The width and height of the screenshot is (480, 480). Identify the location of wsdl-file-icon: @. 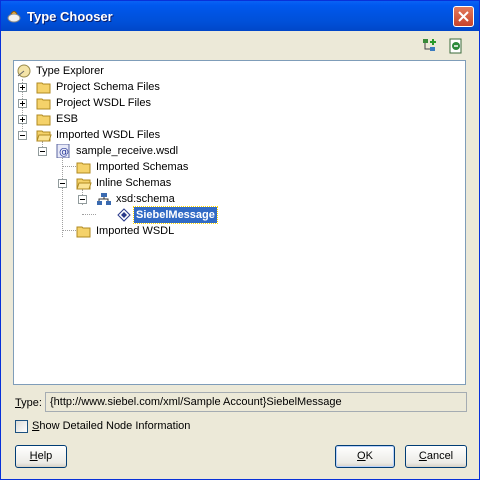
(63, 151).